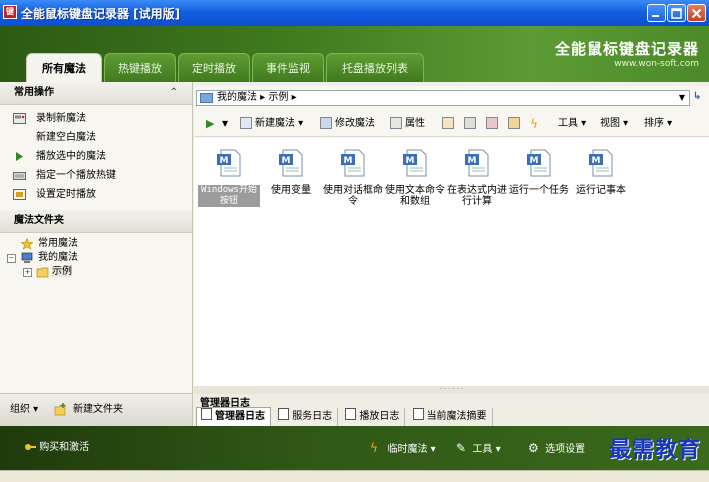  What do you see at coordinates (656, 13) in the screenshot?
I see `minimize-button` at bounding box center [656, 13].